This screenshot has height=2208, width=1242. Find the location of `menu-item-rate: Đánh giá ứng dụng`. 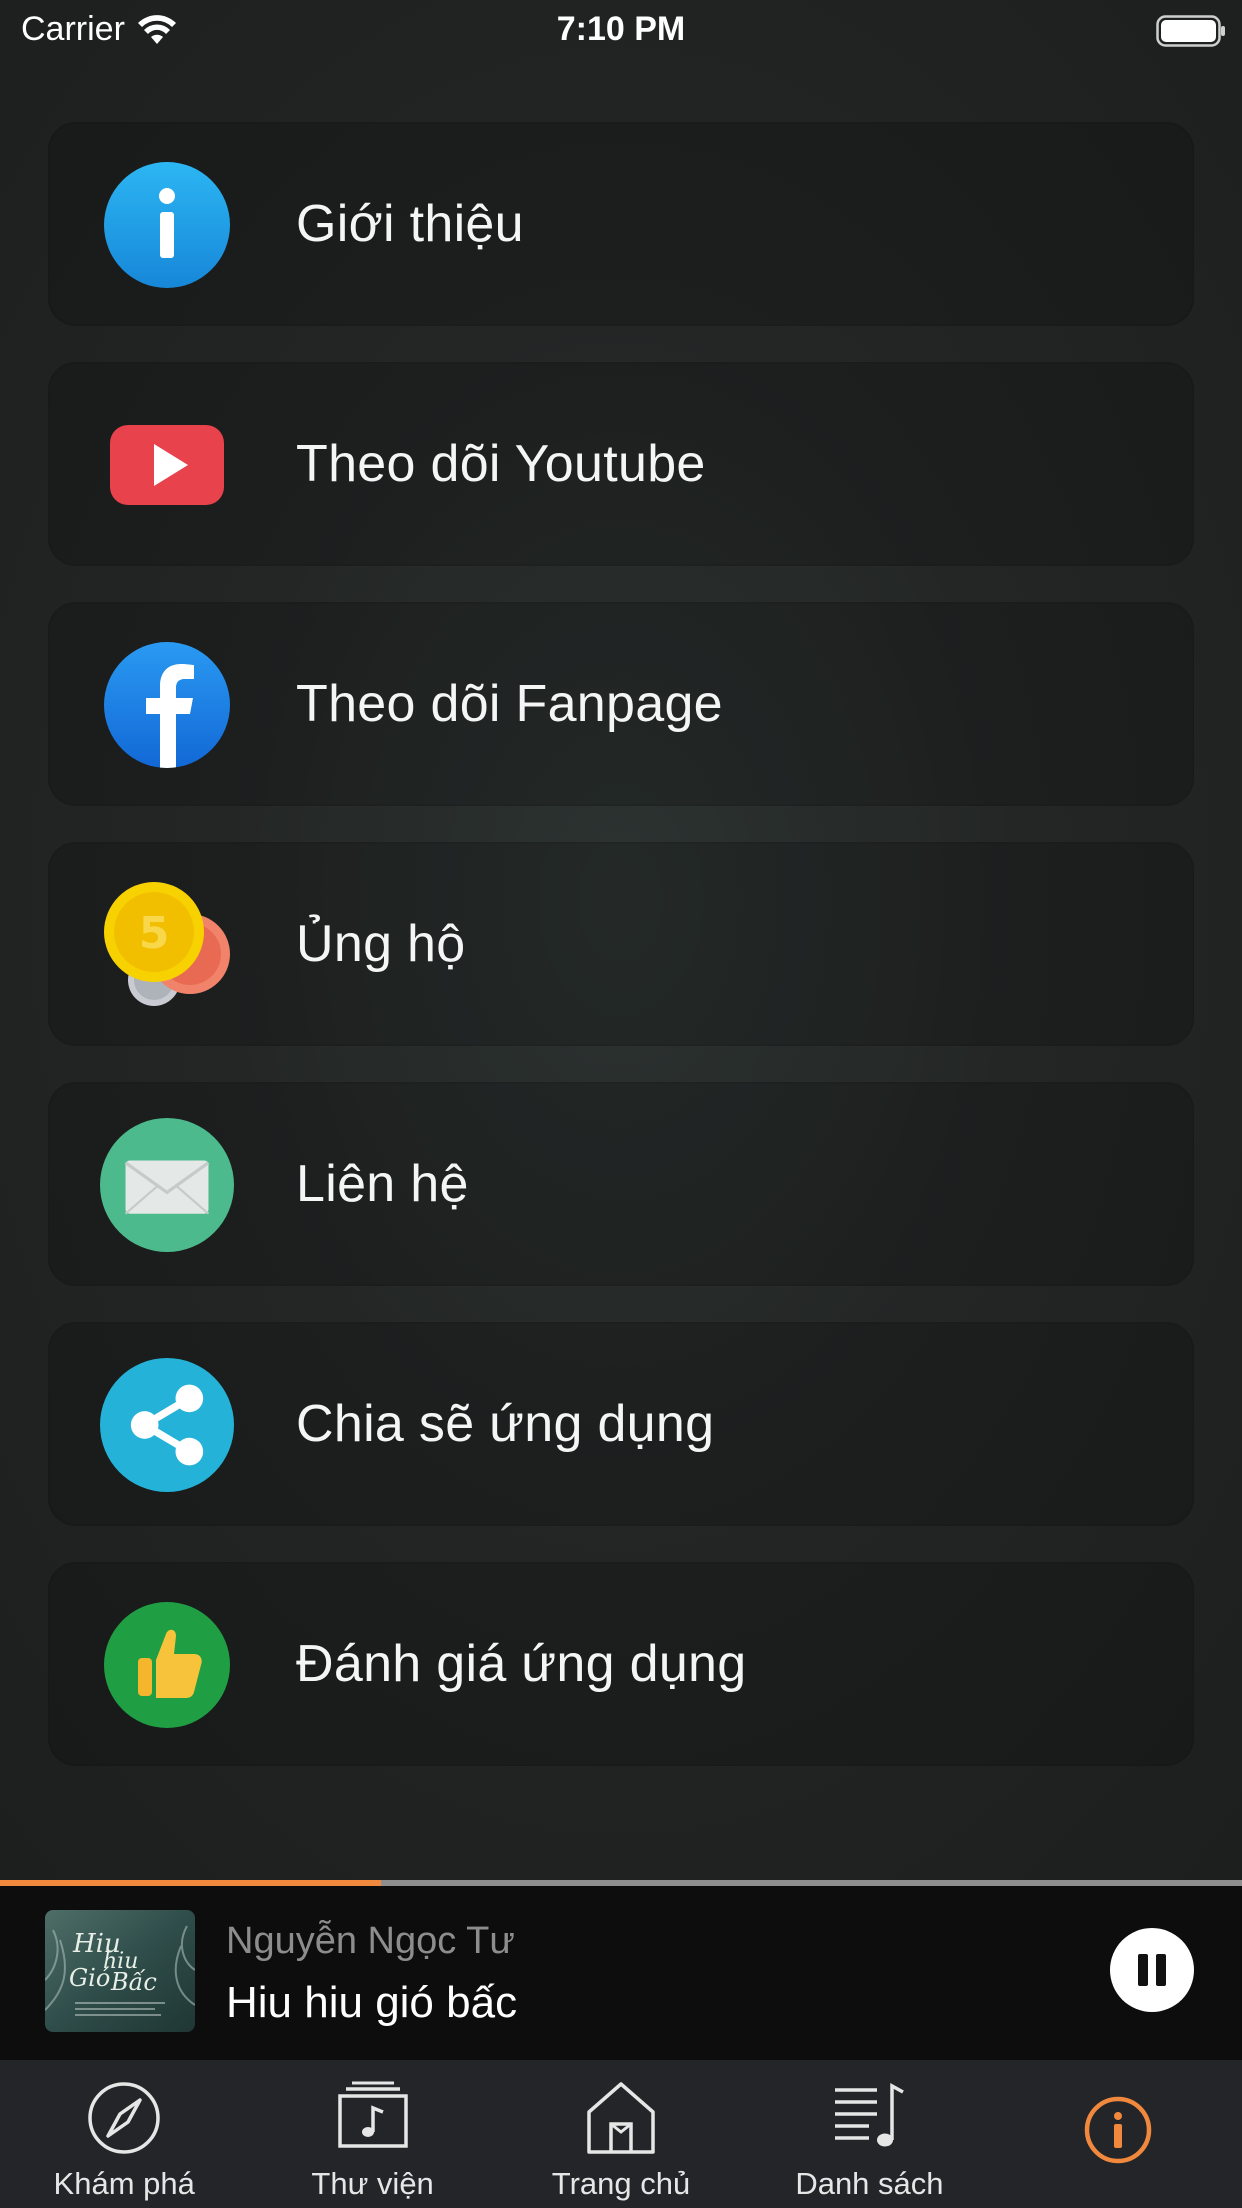

menu-item-rate: Đánh giá ứng dụng is located at coordinates (621, 1664).